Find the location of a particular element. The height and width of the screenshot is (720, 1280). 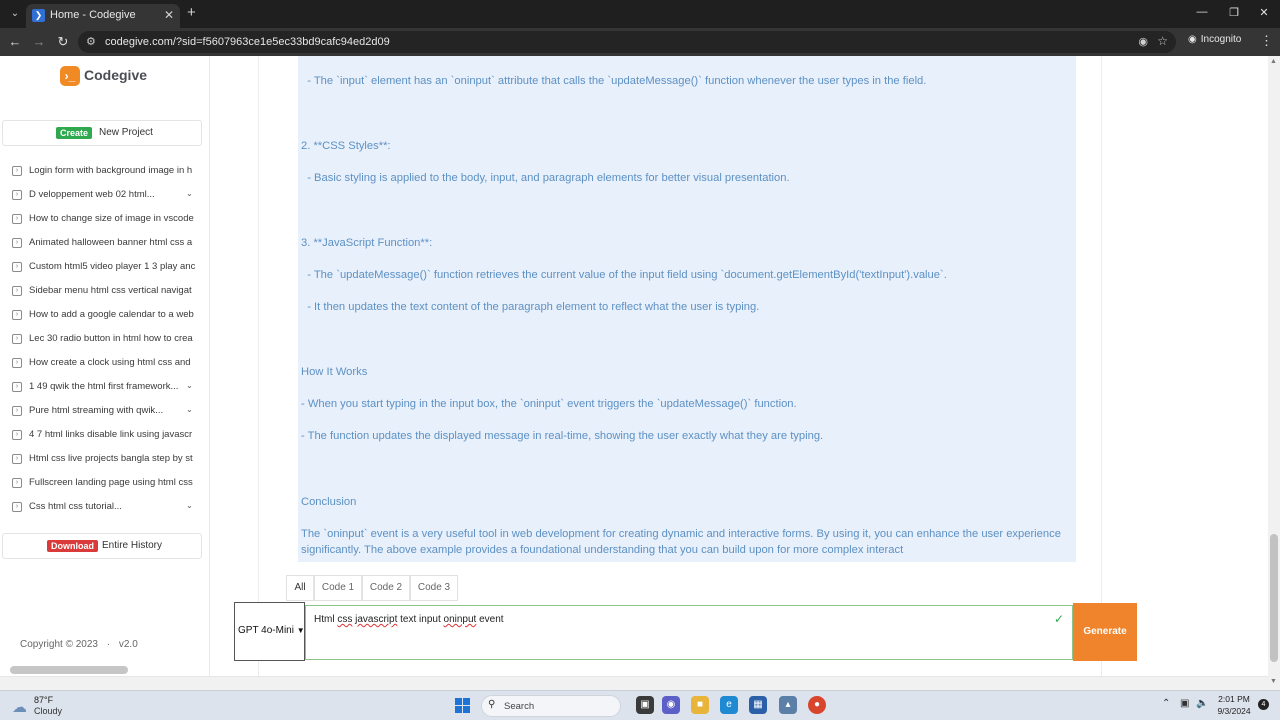

eye-off-icon: ◉ is located at coordinates (1143, 41).